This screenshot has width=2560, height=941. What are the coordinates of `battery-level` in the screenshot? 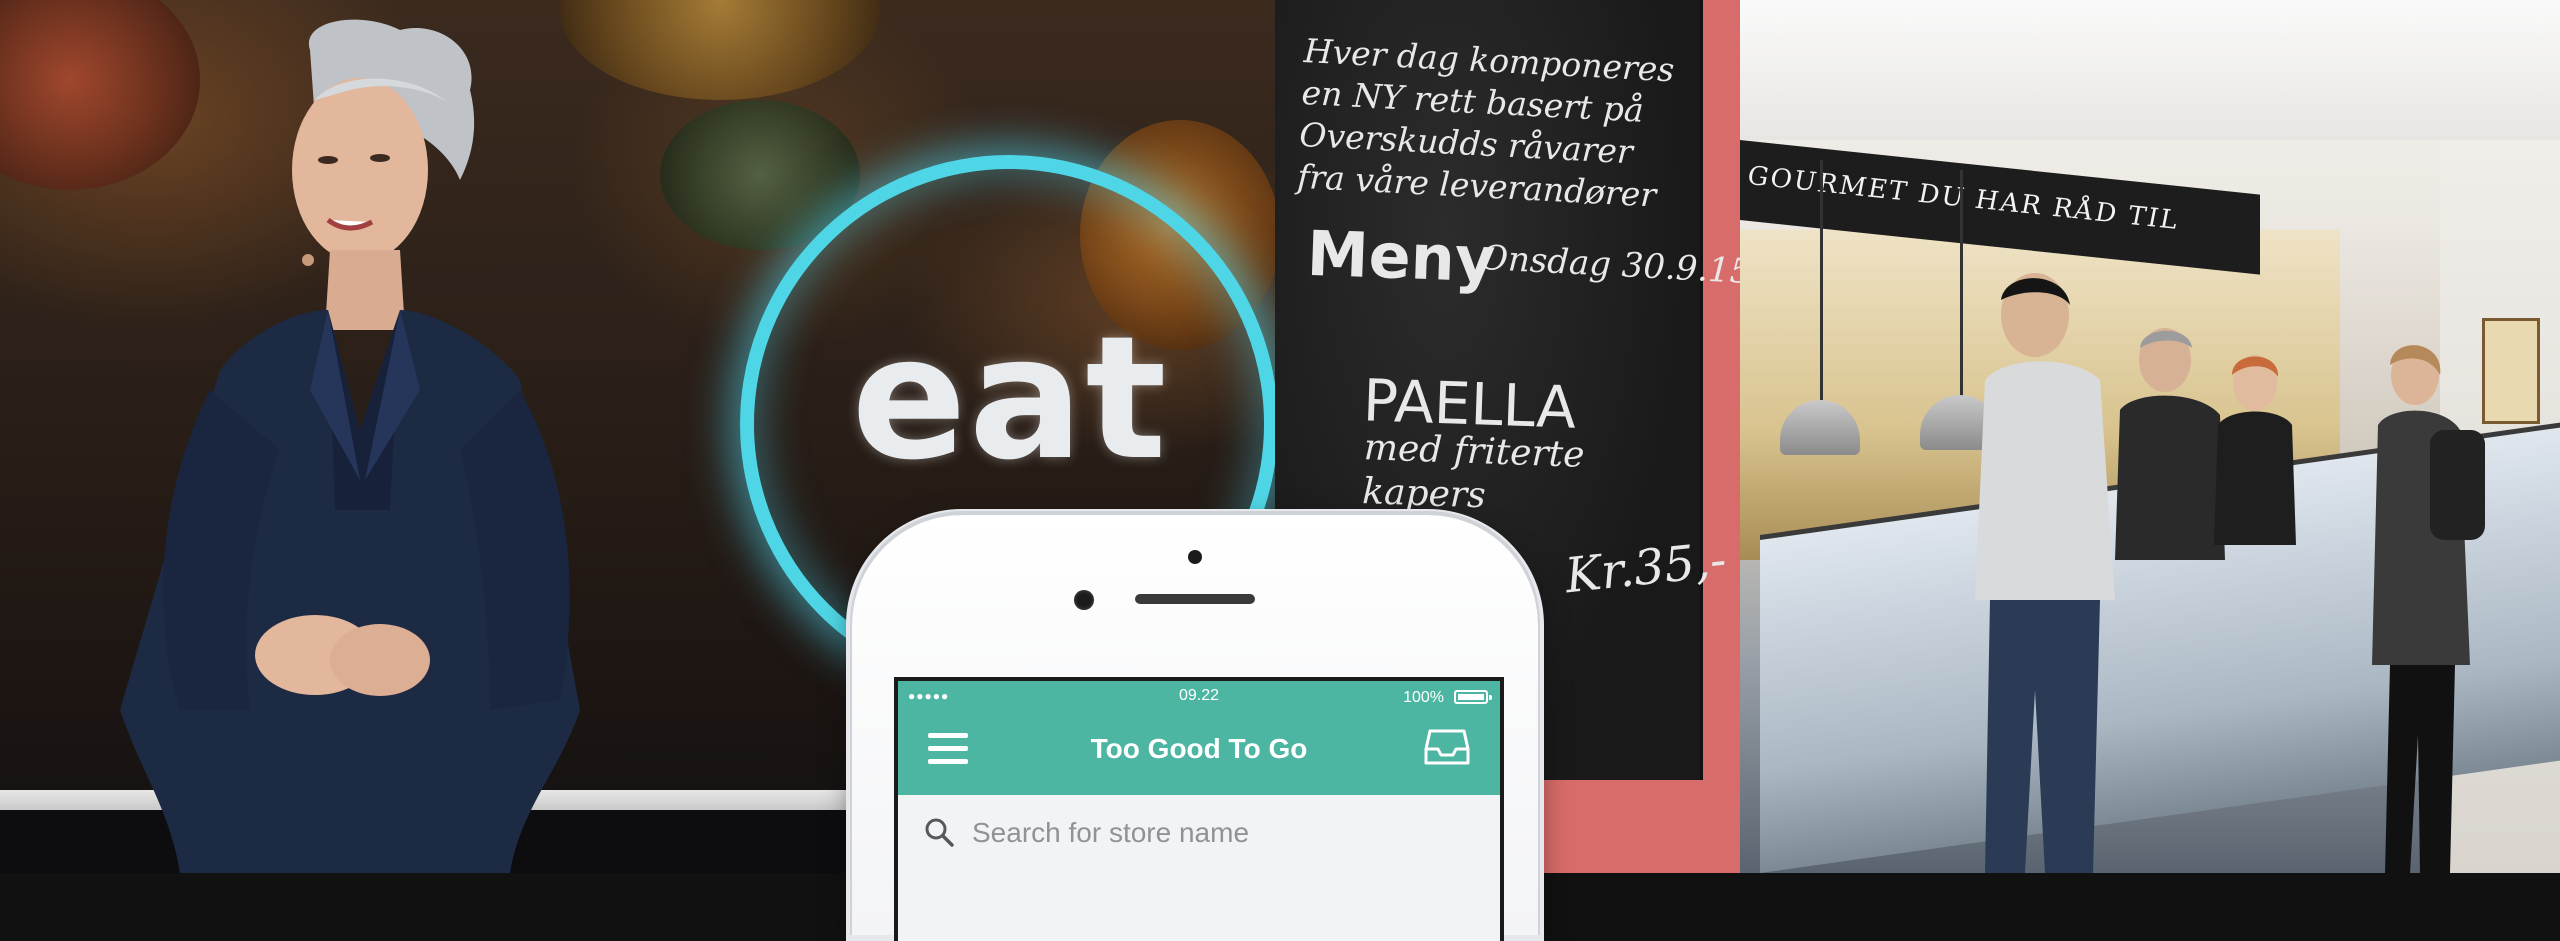 It's located at (1471, 697).